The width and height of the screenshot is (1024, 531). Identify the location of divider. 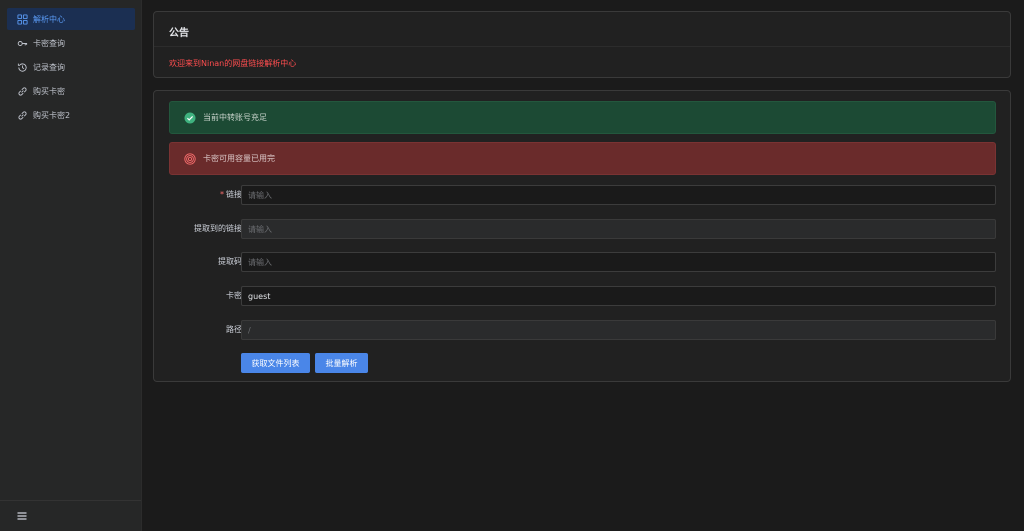
(582, 46).